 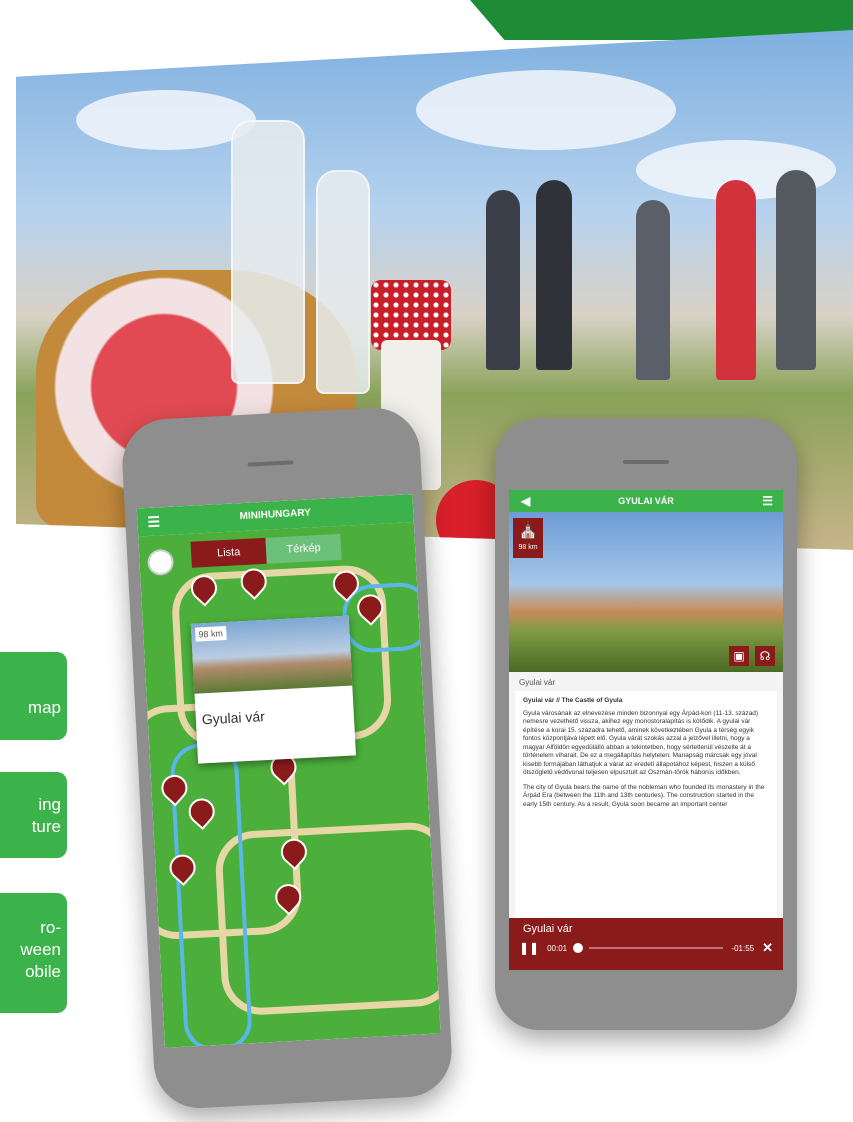 I want to click on location-card: 98 km Gyulai vár, so click(x=273, y=689).